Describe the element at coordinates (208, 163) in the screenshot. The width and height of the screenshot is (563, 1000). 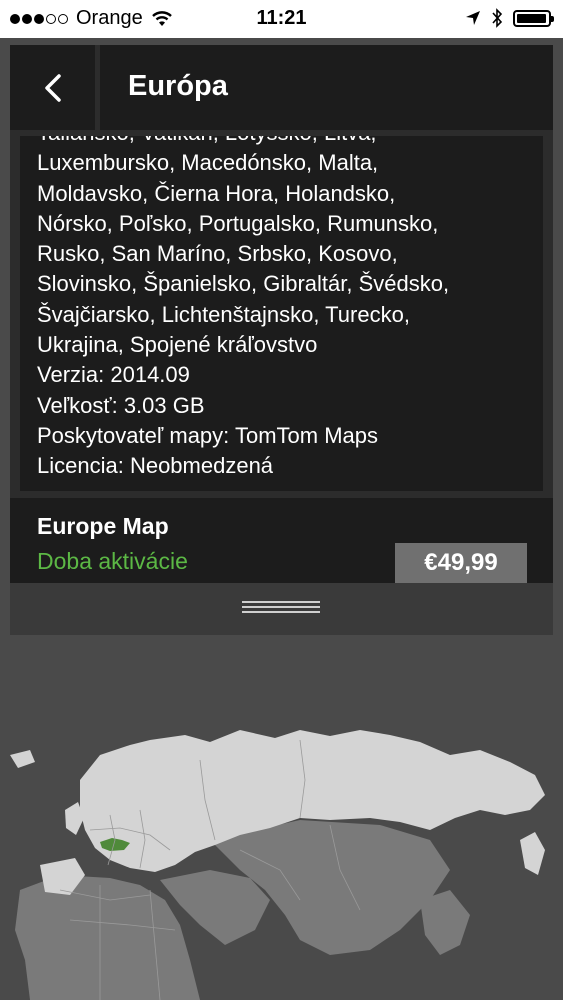
I see `description-line: Luxembursko, Macedónsko, Malta,` at that location.